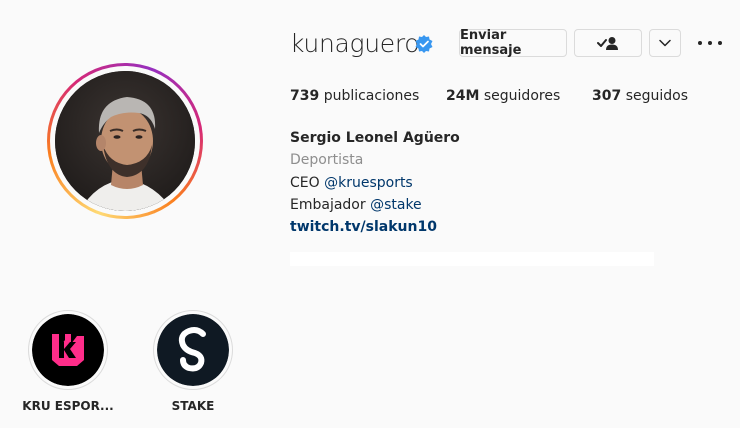 The image size is (740, 428). What do you see at coordinates (305, 96) in the screenshot?
I see `posts-count: 739` at bounding box center [305, 96].